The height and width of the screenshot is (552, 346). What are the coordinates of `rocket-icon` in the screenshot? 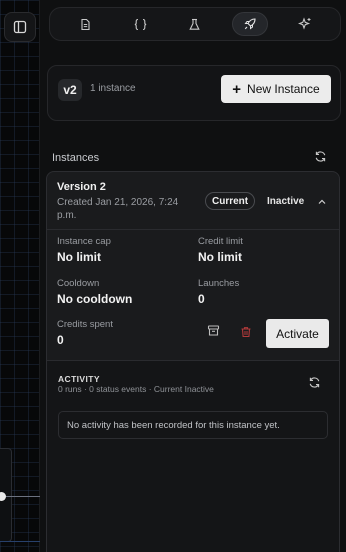 It's located at (250, 24).